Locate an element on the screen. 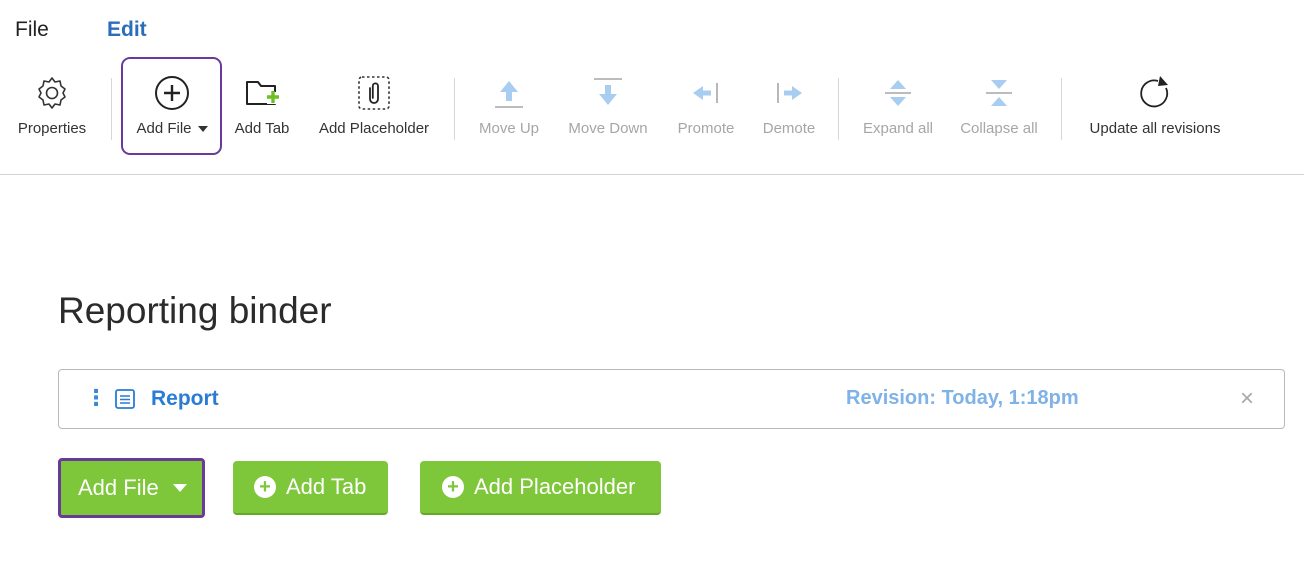  add-placeholder-button: Add Placeholder is located at coordinates (374, 113).